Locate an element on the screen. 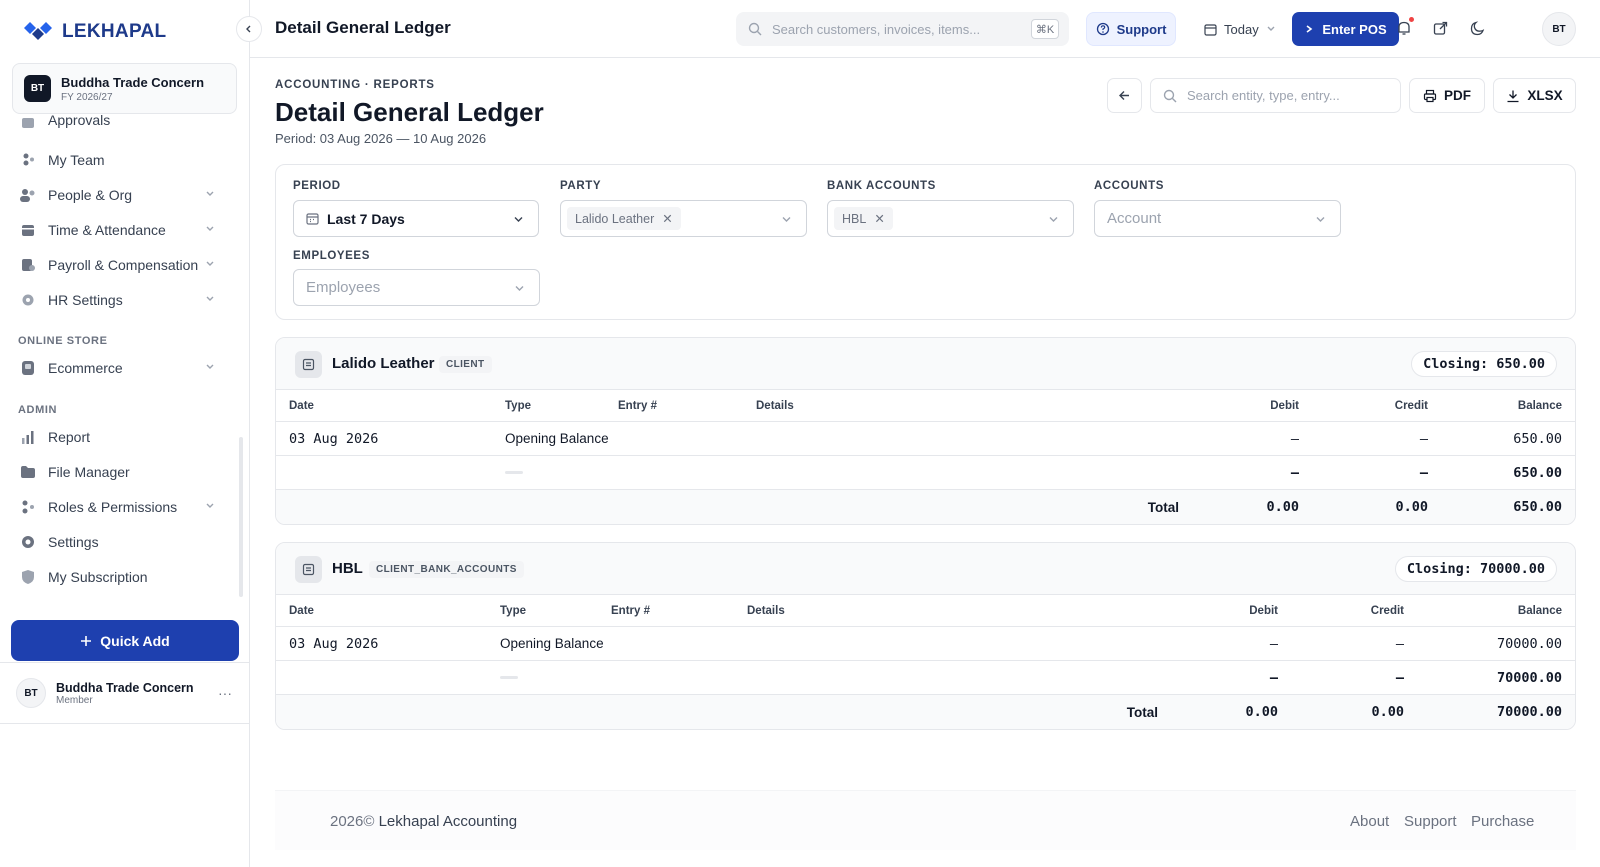 This screenshot has width=1600, height=867. help-icon is located at coordinates (1102, 29).